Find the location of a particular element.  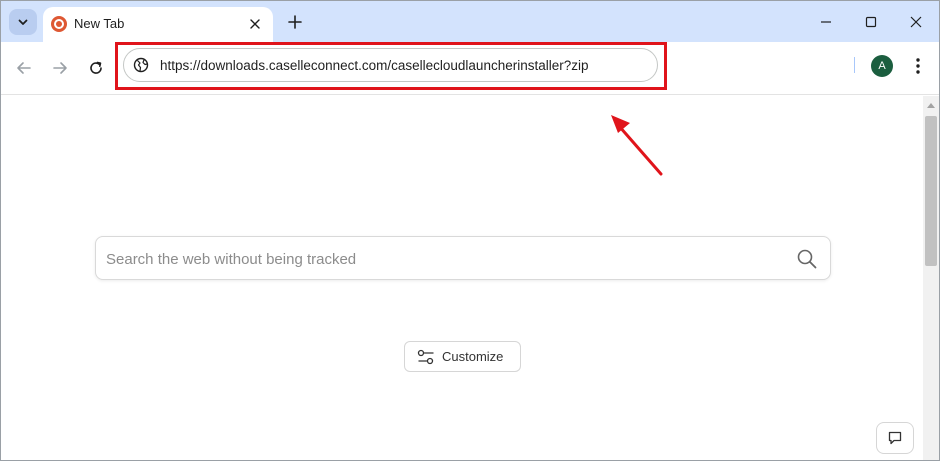

scroll-up-button is located at coordinates (931, 105).